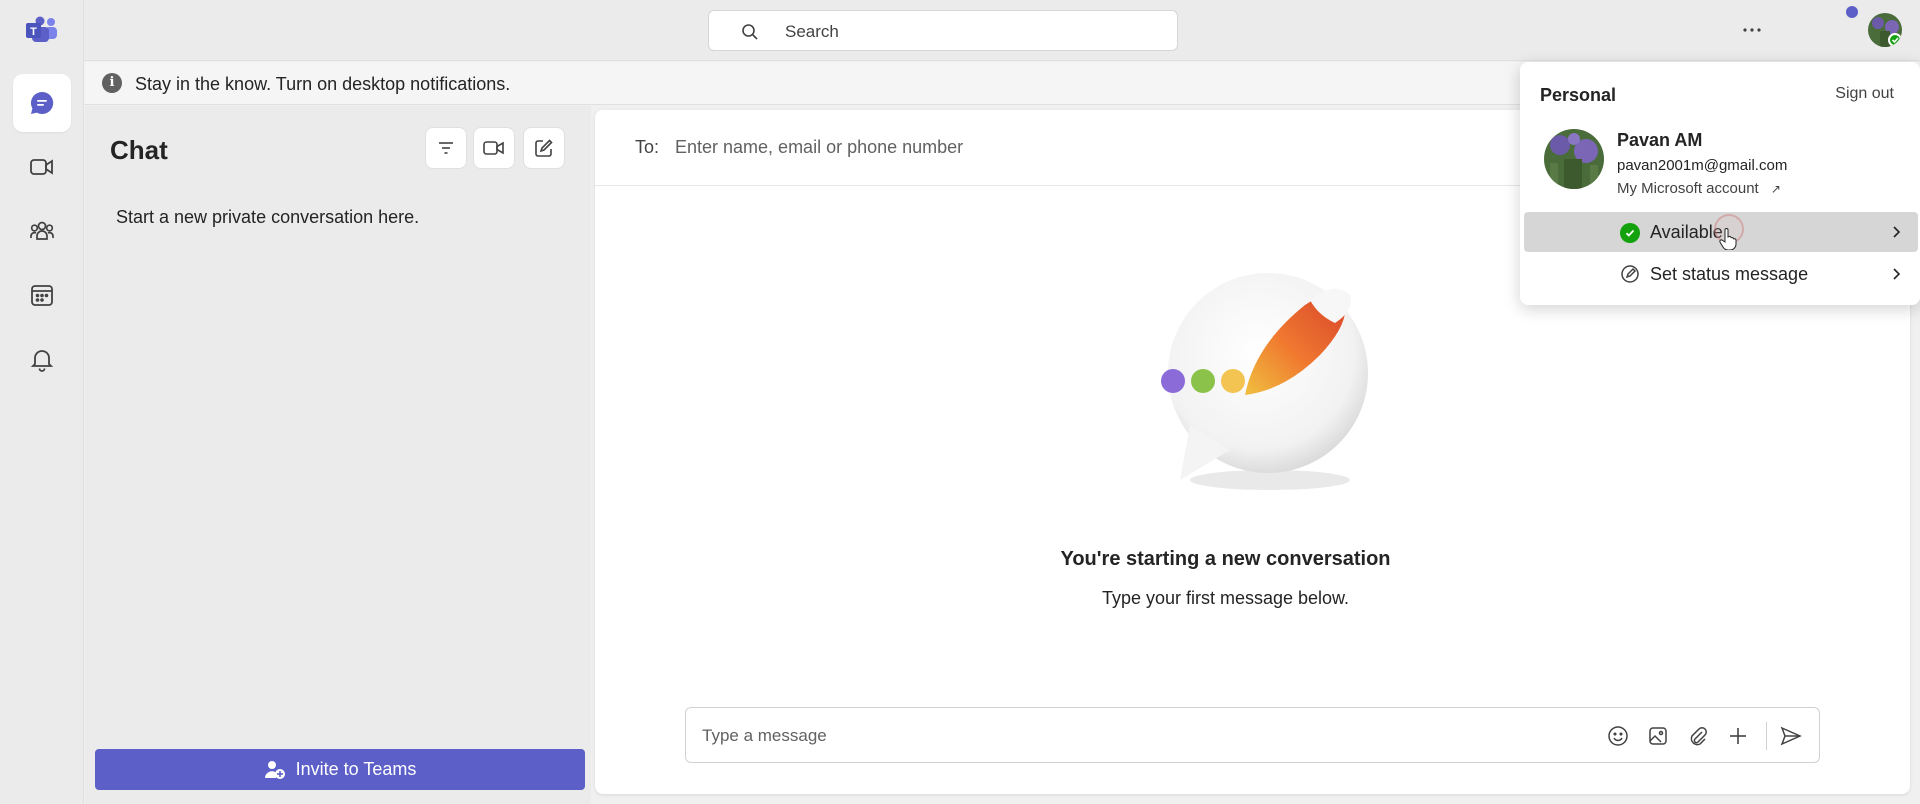  I want to click on external-link-icon: ↗, so click(1775, 189).